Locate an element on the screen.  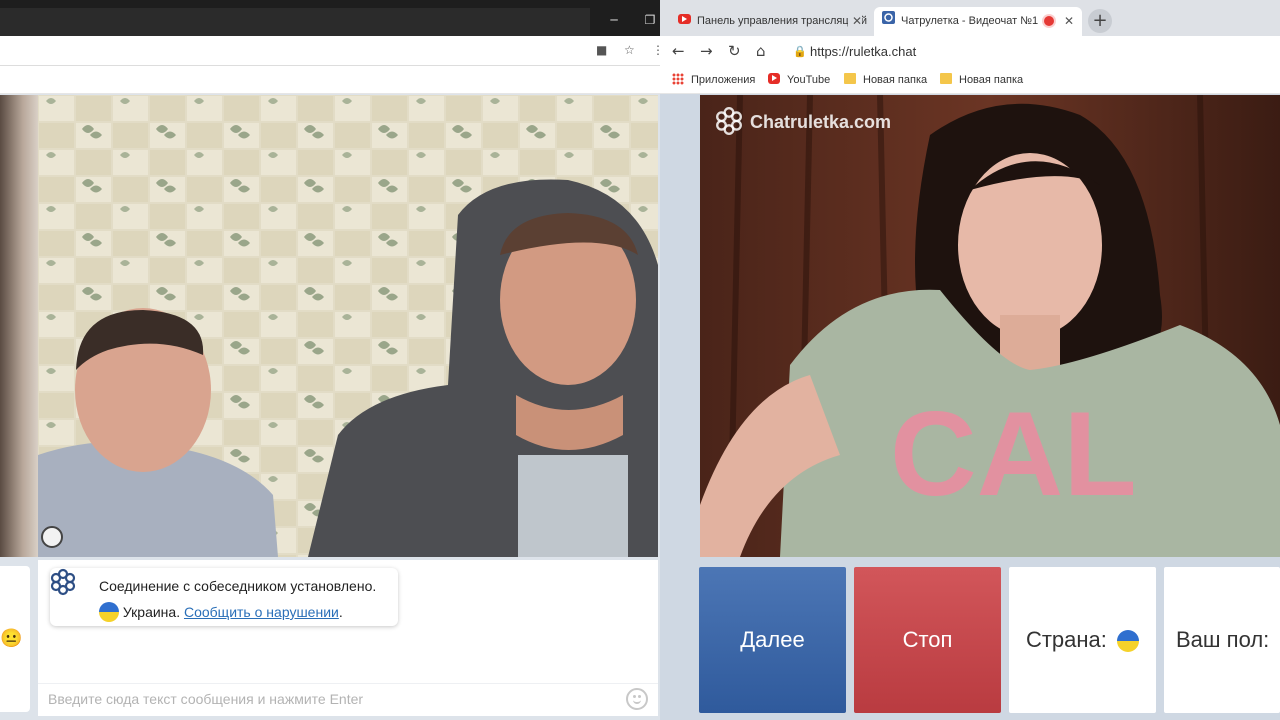
new-tab-button: + is located at coordinates (1100, 21).